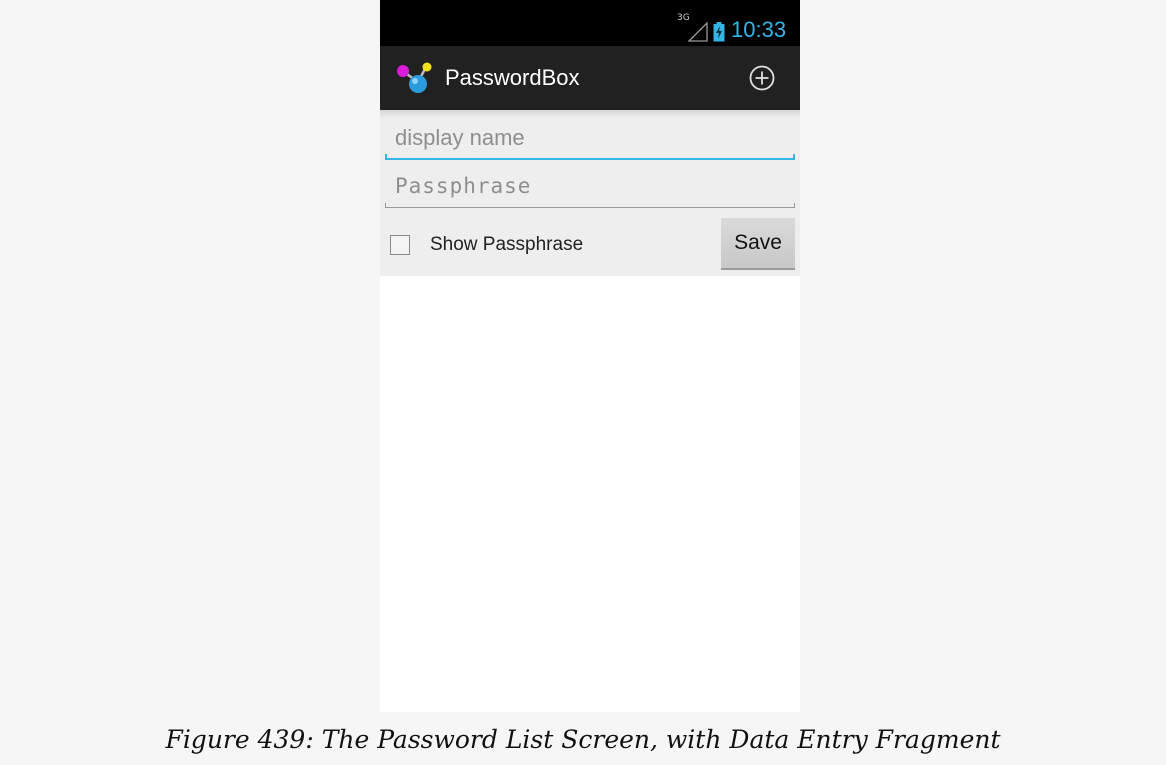 This screenshot has height=765, width=1166. I want to click on data-entry-form: Show Passphrase Save, so click(590, 193).